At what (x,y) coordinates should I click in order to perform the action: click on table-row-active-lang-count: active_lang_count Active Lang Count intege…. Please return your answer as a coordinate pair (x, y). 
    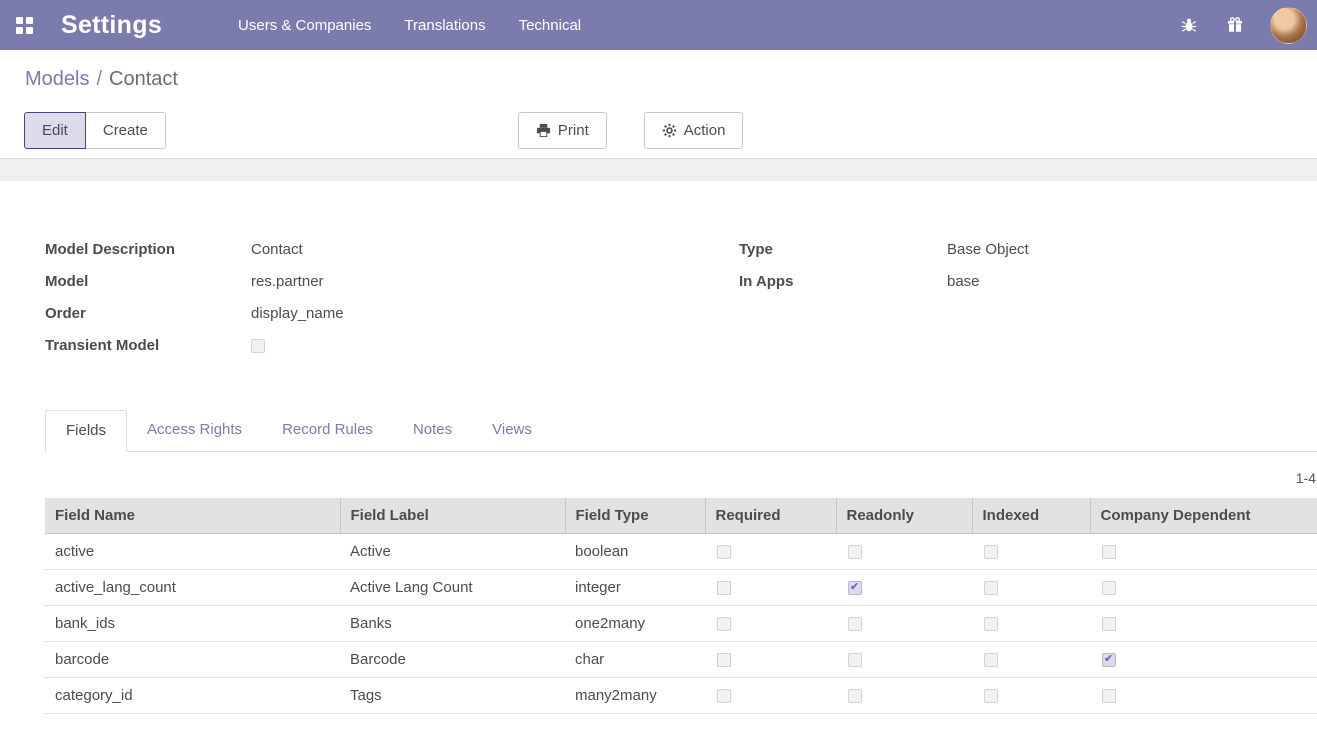
    Looking at the image, I should click on (681, 587).